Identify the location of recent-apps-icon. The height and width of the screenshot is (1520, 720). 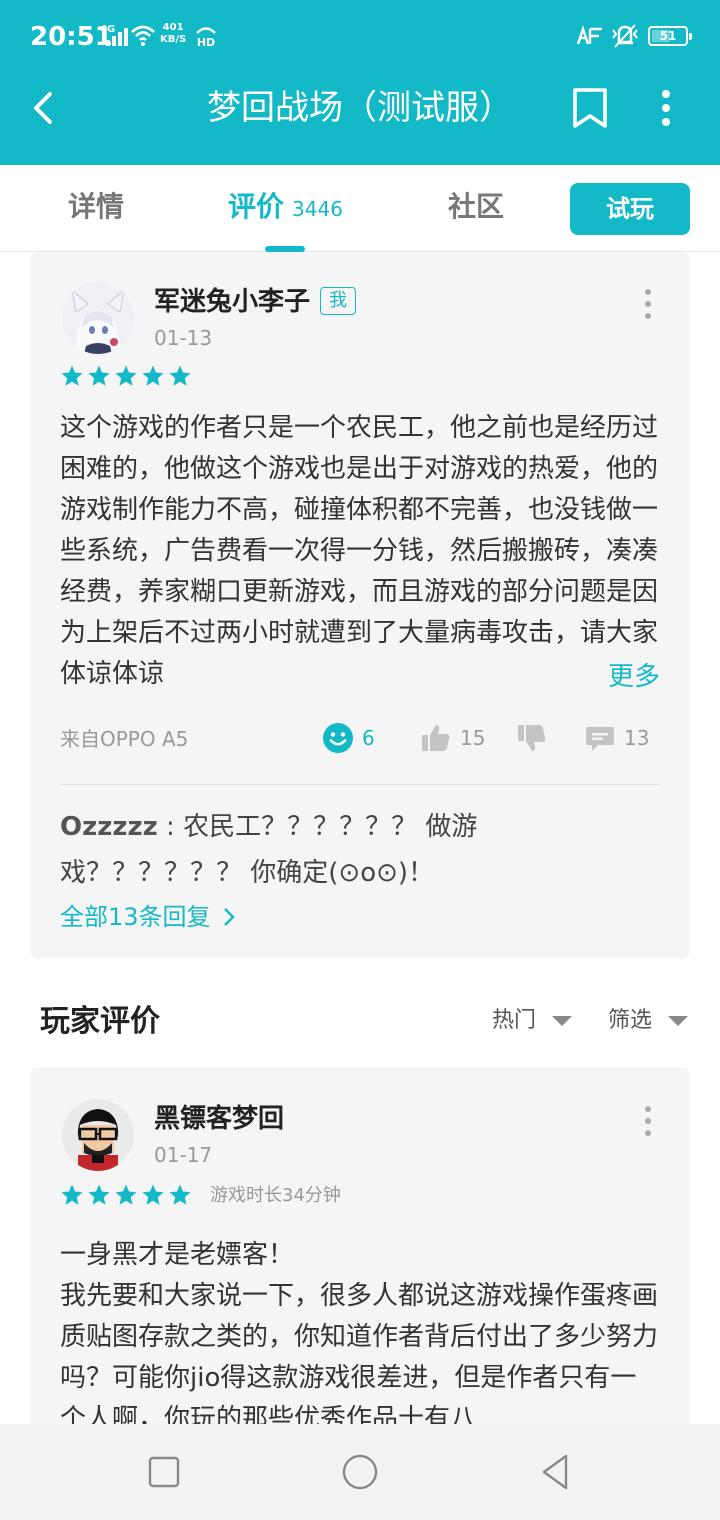
(164, 1472).